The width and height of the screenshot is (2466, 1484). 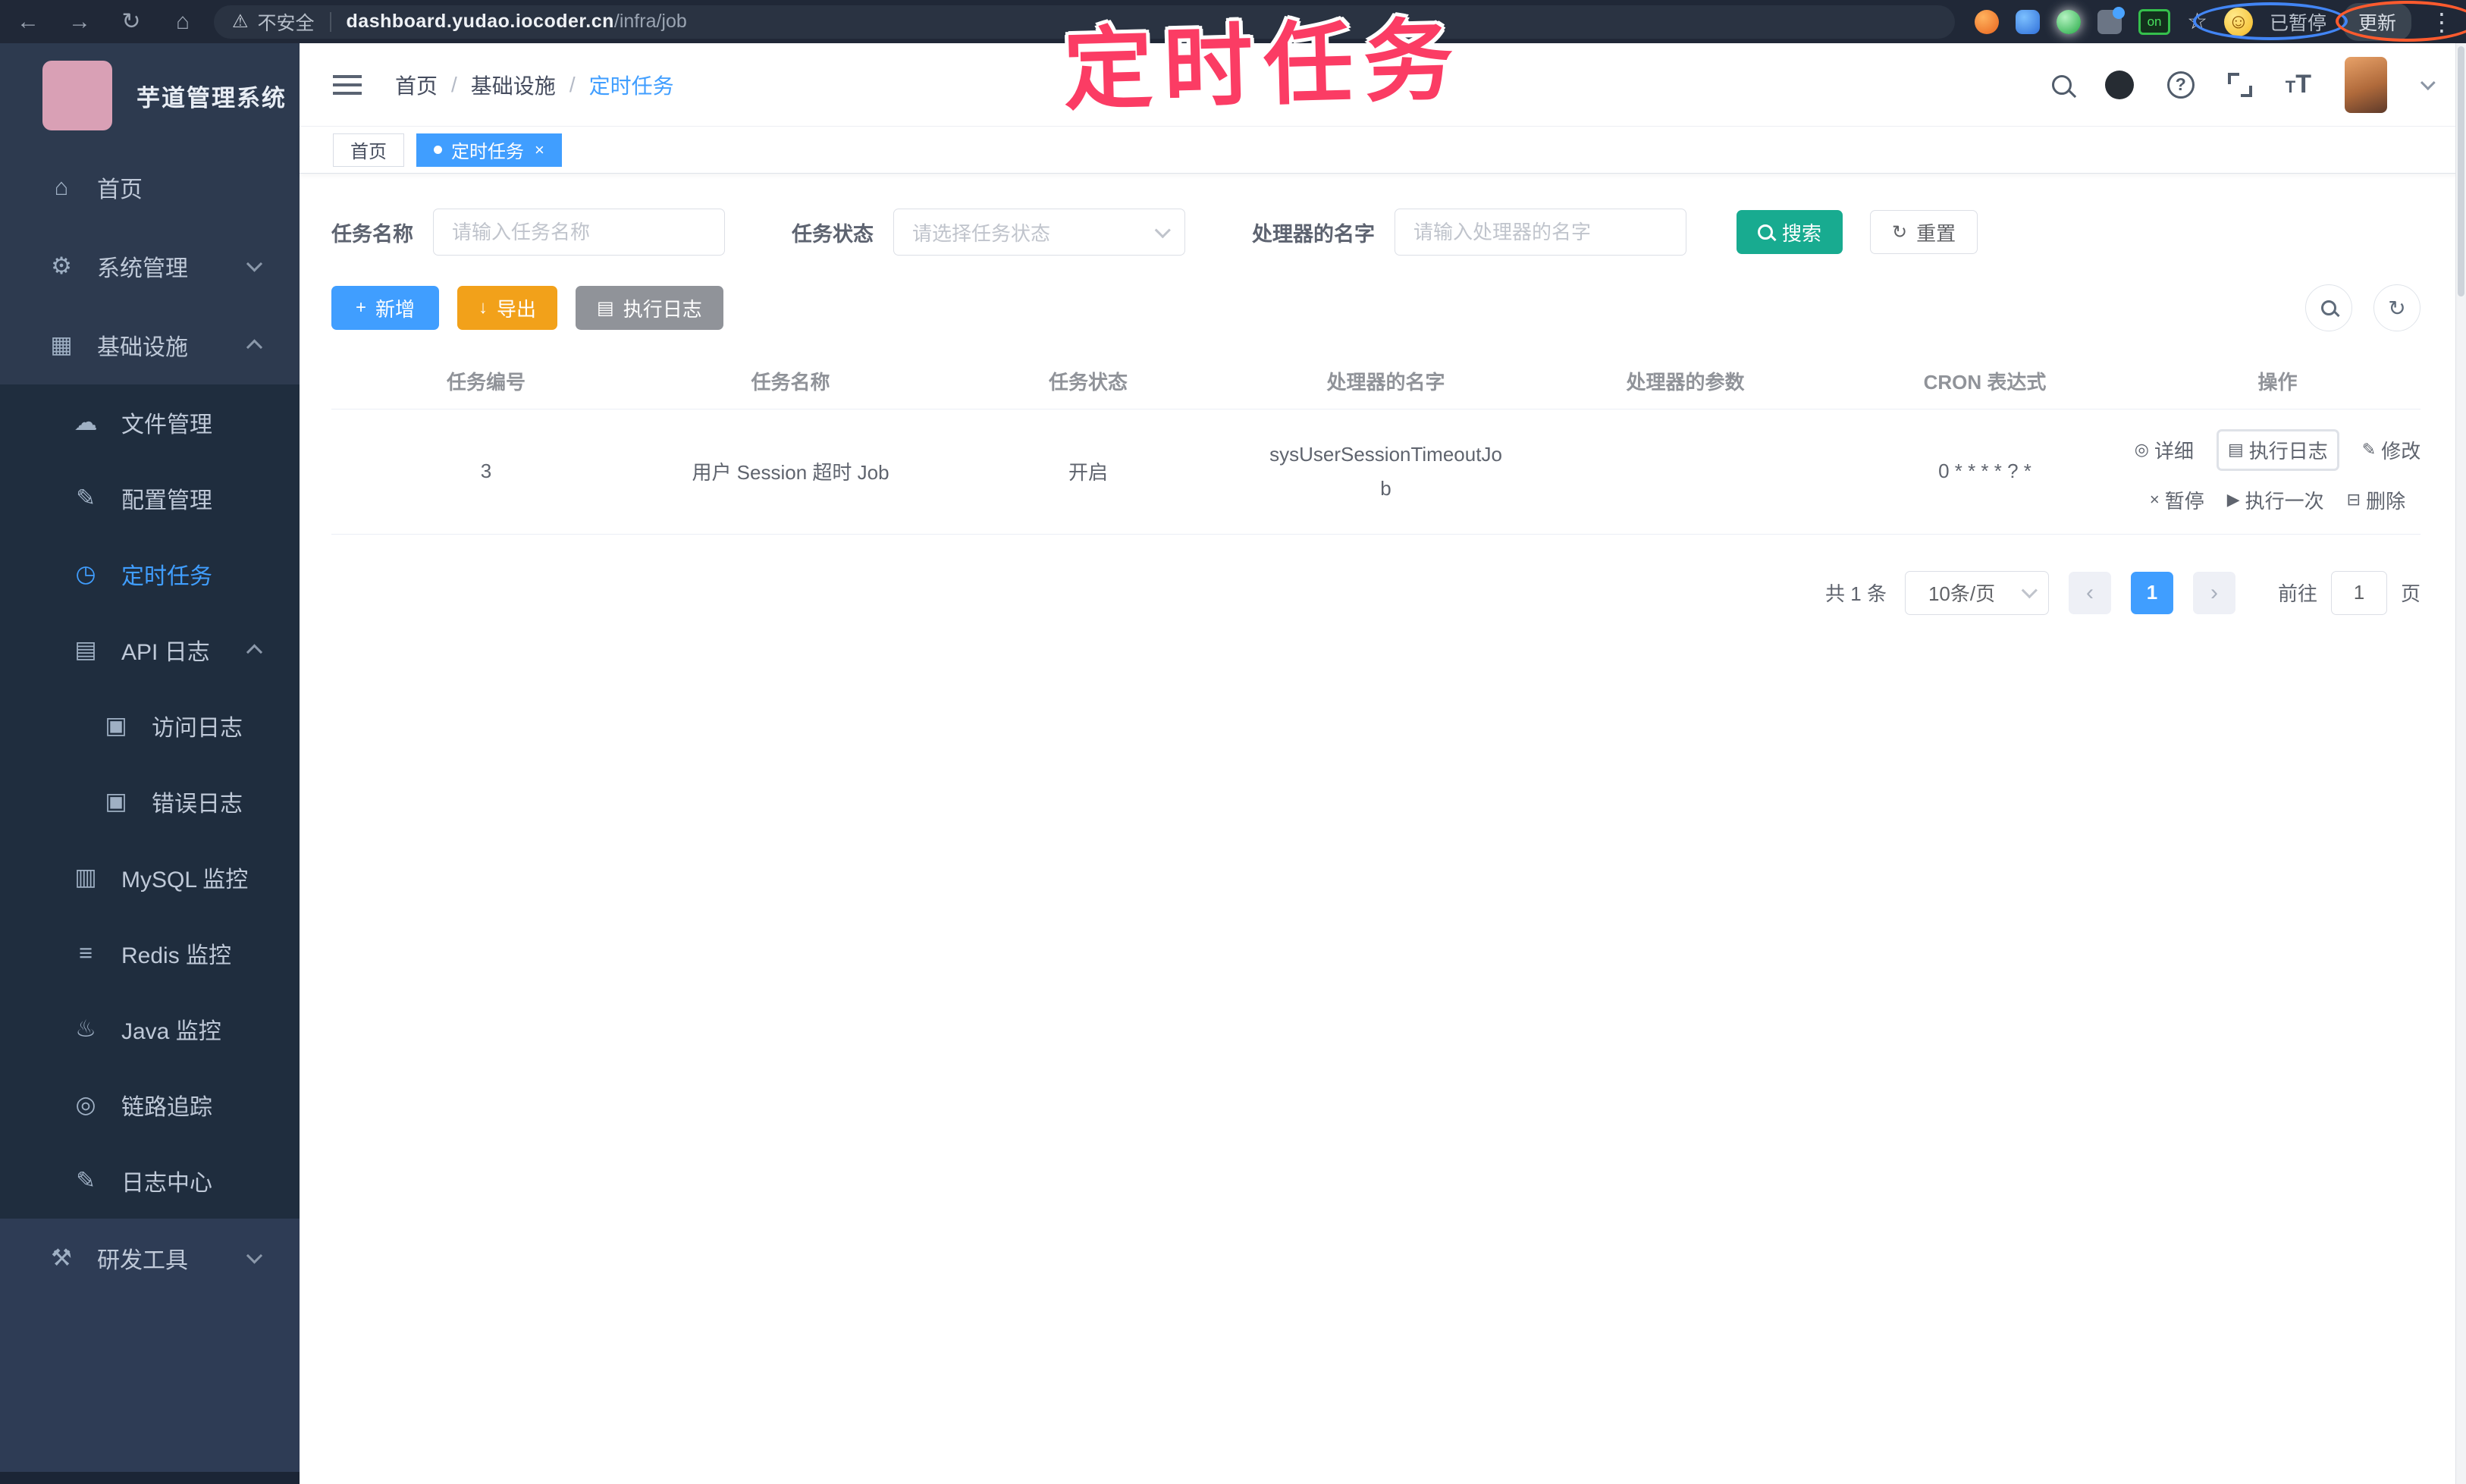 What do you see at coordinates (438, 150) in the screenshot?
I see `active-tab-dot` at bounding box center [438, 150].